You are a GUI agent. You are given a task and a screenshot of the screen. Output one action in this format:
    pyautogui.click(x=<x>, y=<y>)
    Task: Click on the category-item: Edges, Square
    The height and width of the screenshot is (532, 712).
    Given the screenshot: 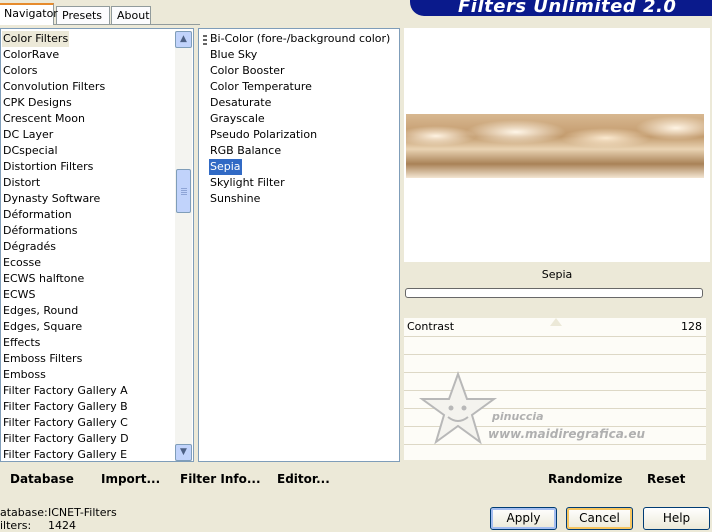 What is the action you would take?
    pyautogui.click(x=42, y=327)
    